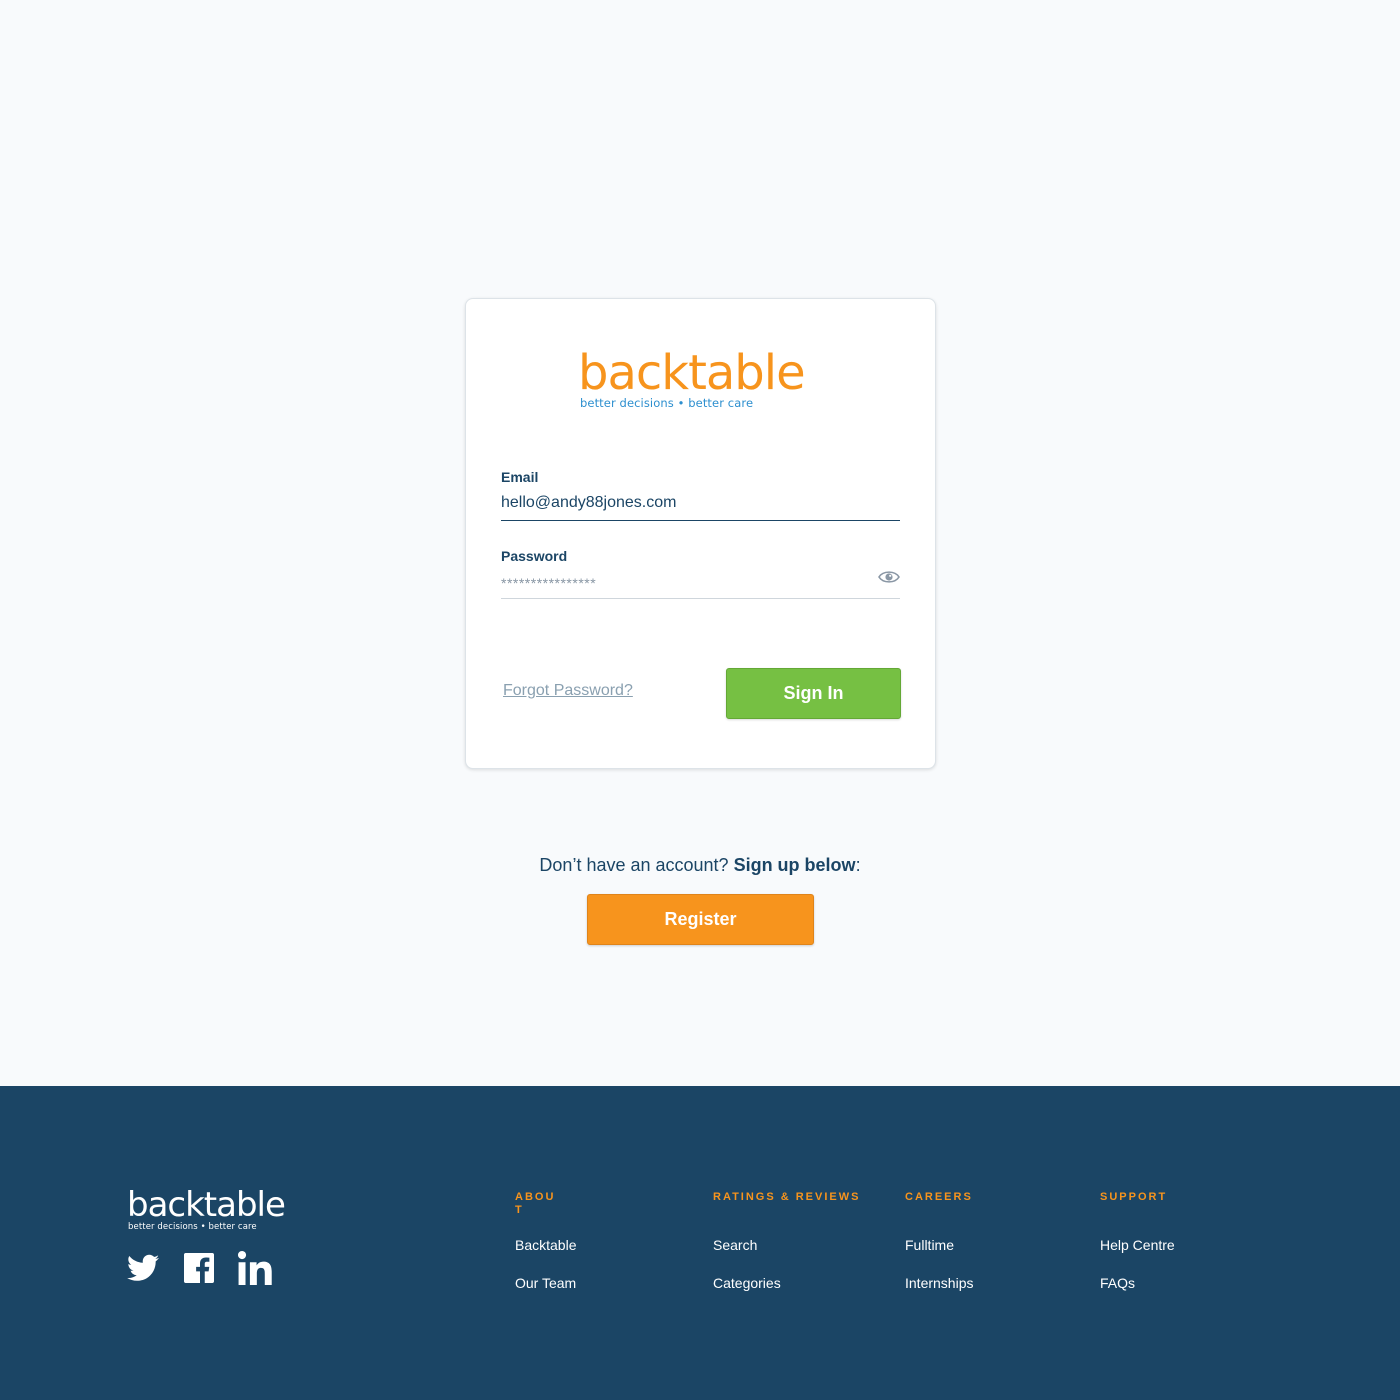 The image size is (1400, 1400). I want to click on sign-in-button: Sign In, so click(813, 693).